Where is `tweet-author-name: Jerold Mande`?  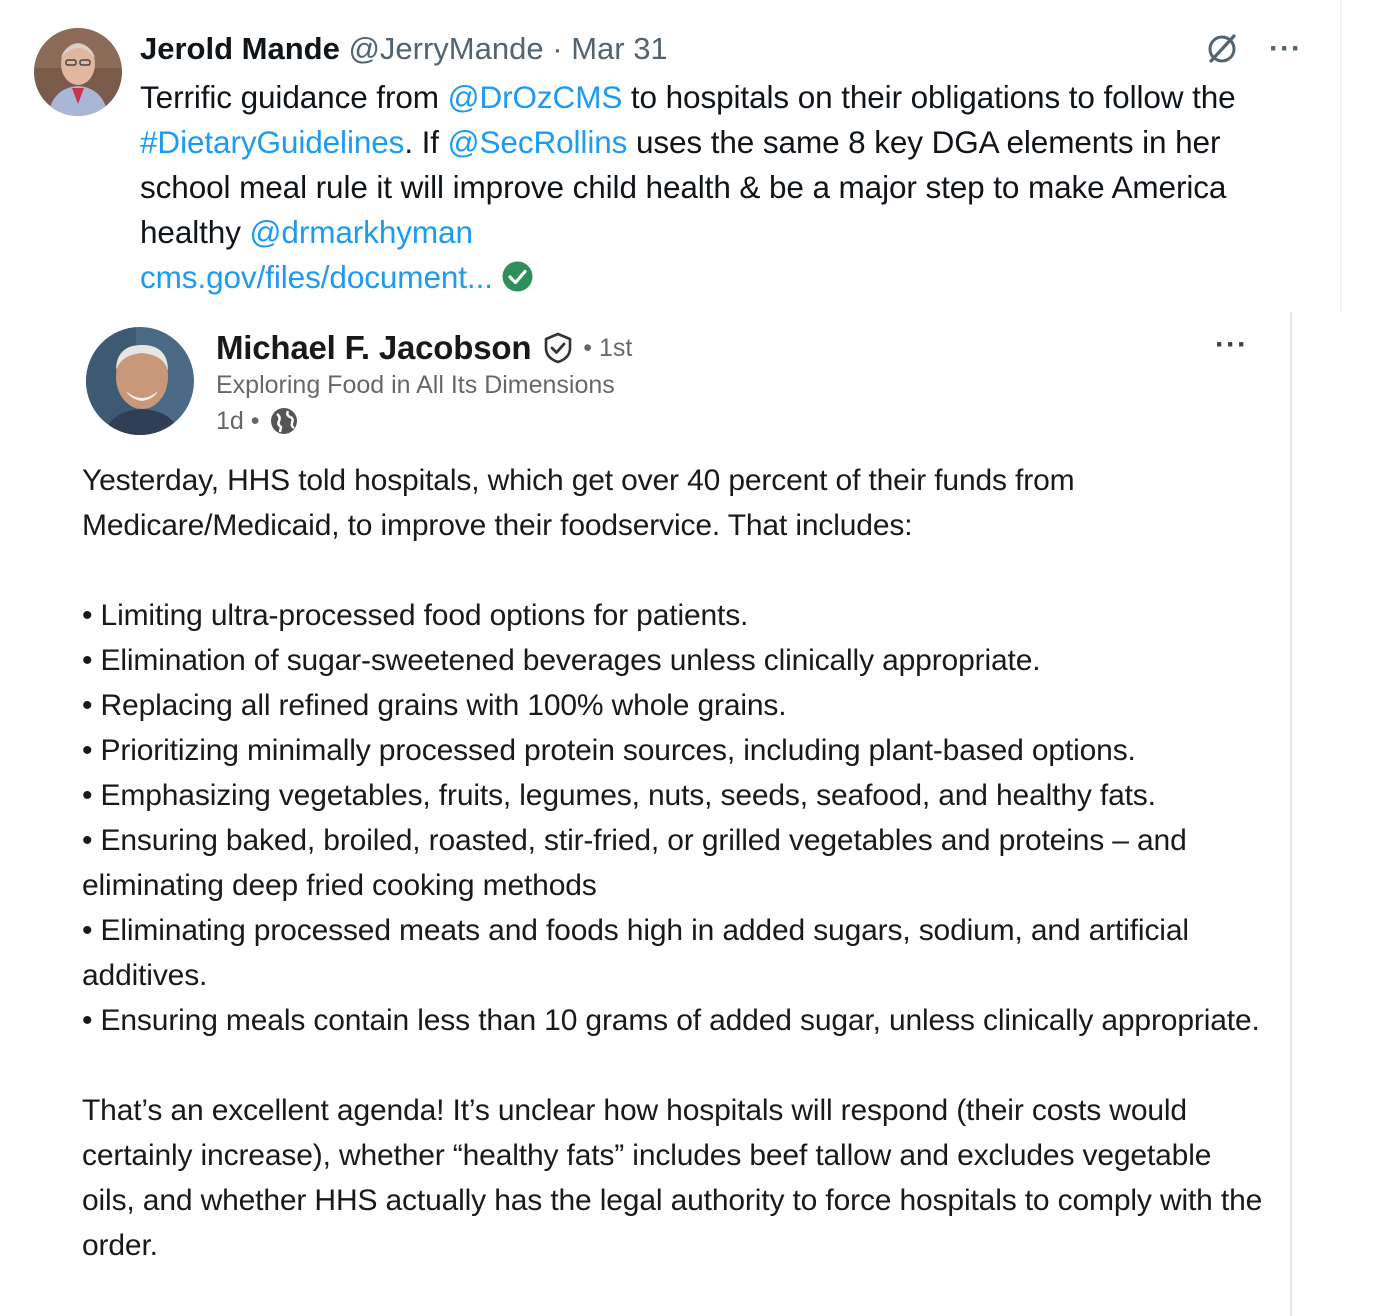
tweet-author-name: Jerold Mande is located at coordinates (240, 48).